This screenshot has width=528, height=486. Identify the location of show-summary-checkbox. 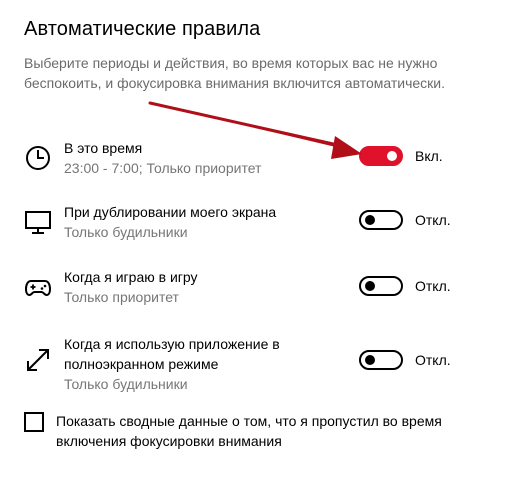
(34, 422).